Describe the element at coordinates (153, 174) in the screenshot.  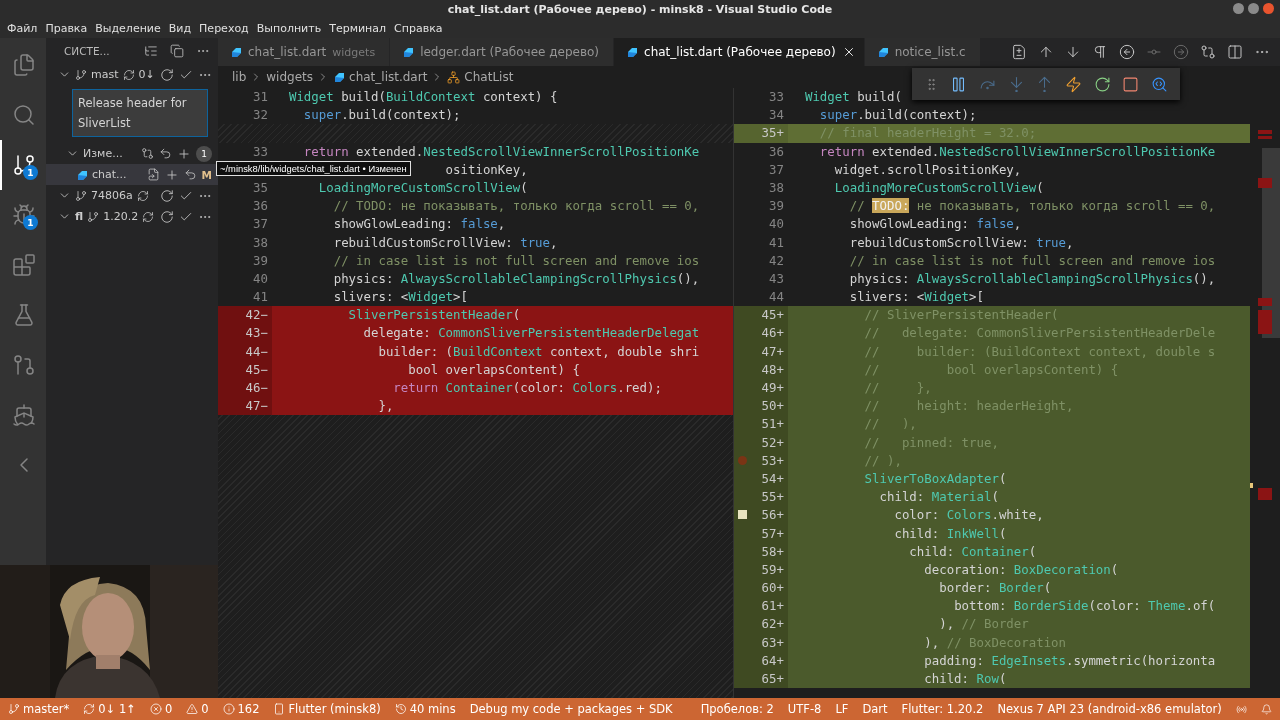
I see `open-file-icon` at that location.